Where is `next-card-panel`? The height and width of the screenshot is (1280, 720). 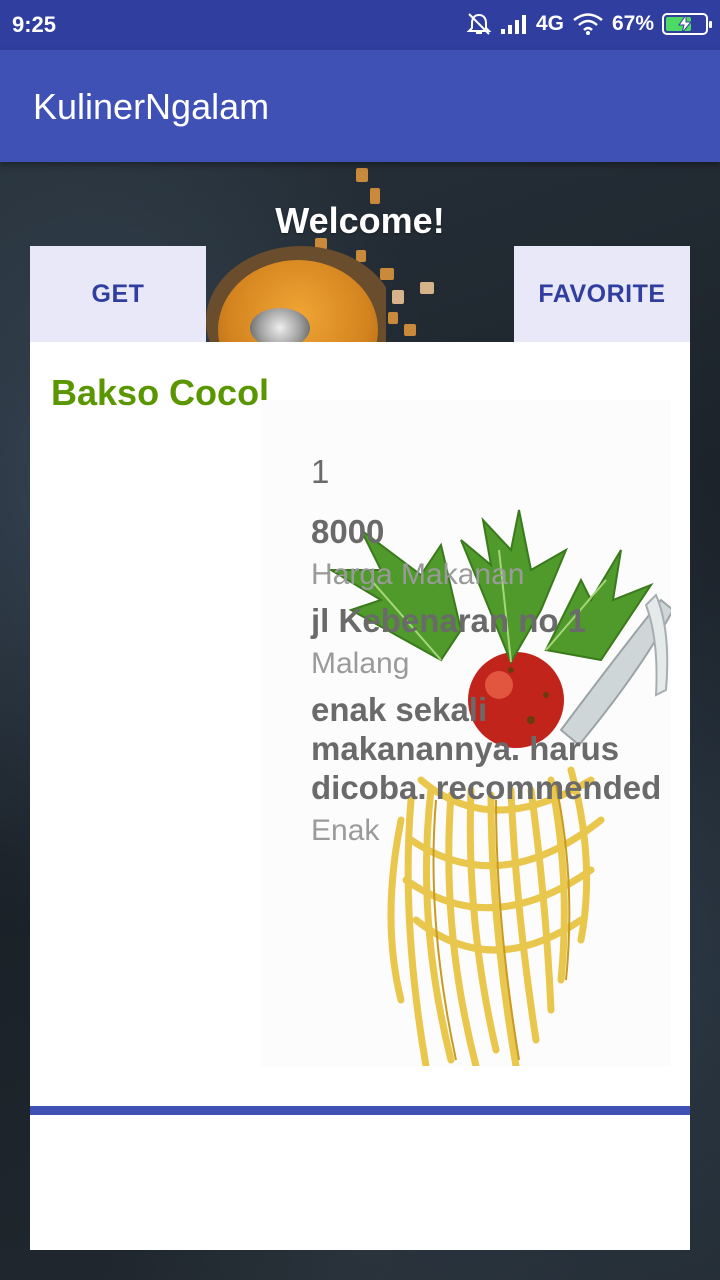 next-card-panel is located at coordinates (360, 1182).